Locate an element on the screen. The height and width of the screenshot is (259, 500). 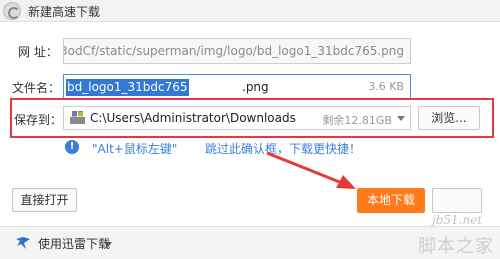
watermark-name: 脚本之家 is located at coordinates (456, 246).